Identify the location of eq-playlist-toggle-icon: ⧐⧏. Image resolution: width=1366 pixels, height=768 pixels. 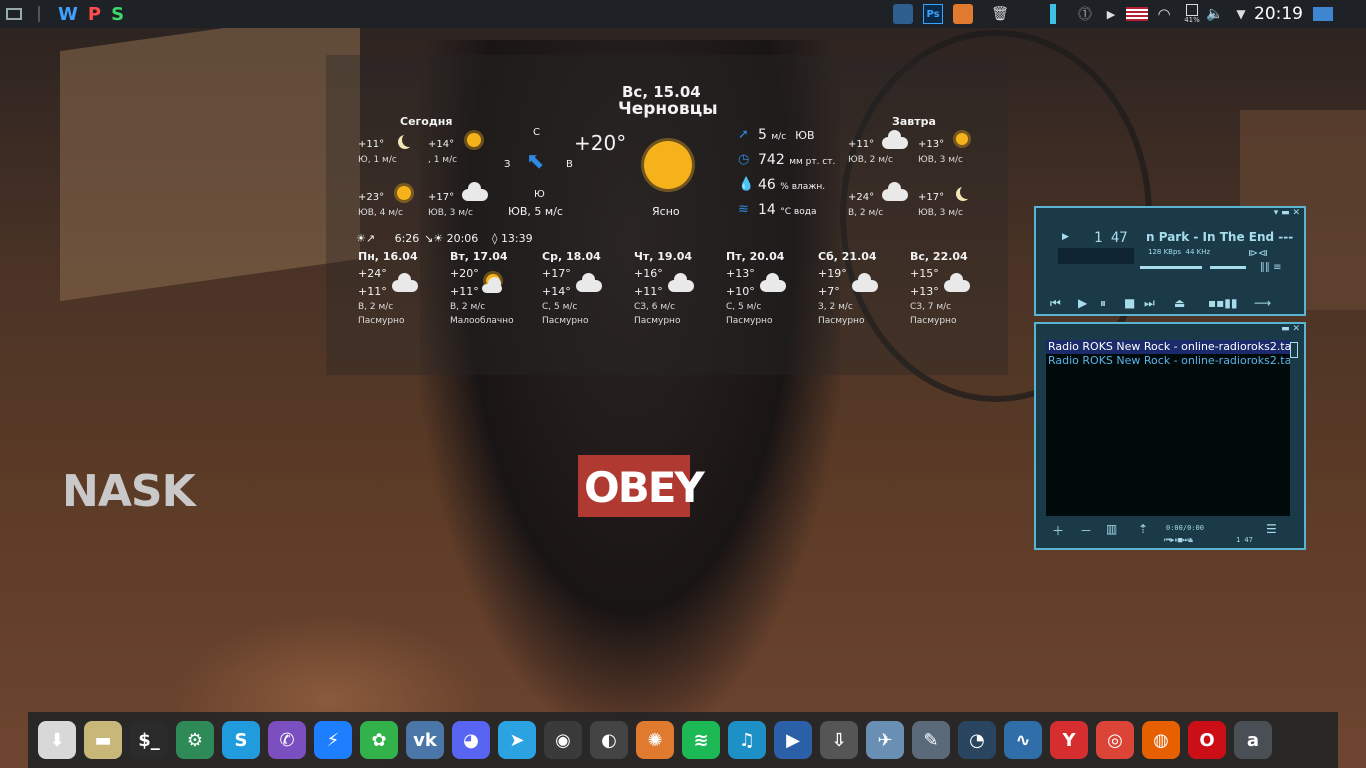
(1258, 253).